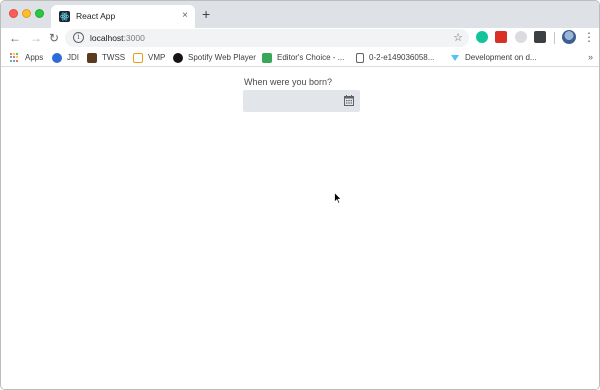 The width and height of the screenshot is (600, 390). I want to click on react-icon, so click(64, 16).